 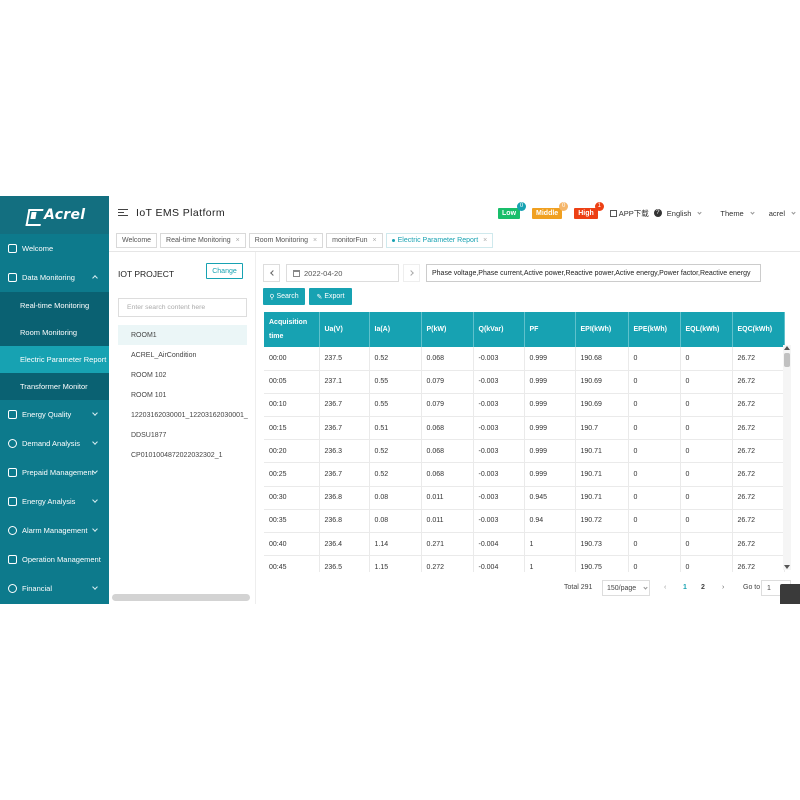 What do you see at coordinates (284, 296) in the screenshot?
I see `search-button: ⚲ Search` at bounding box center [284, 296].